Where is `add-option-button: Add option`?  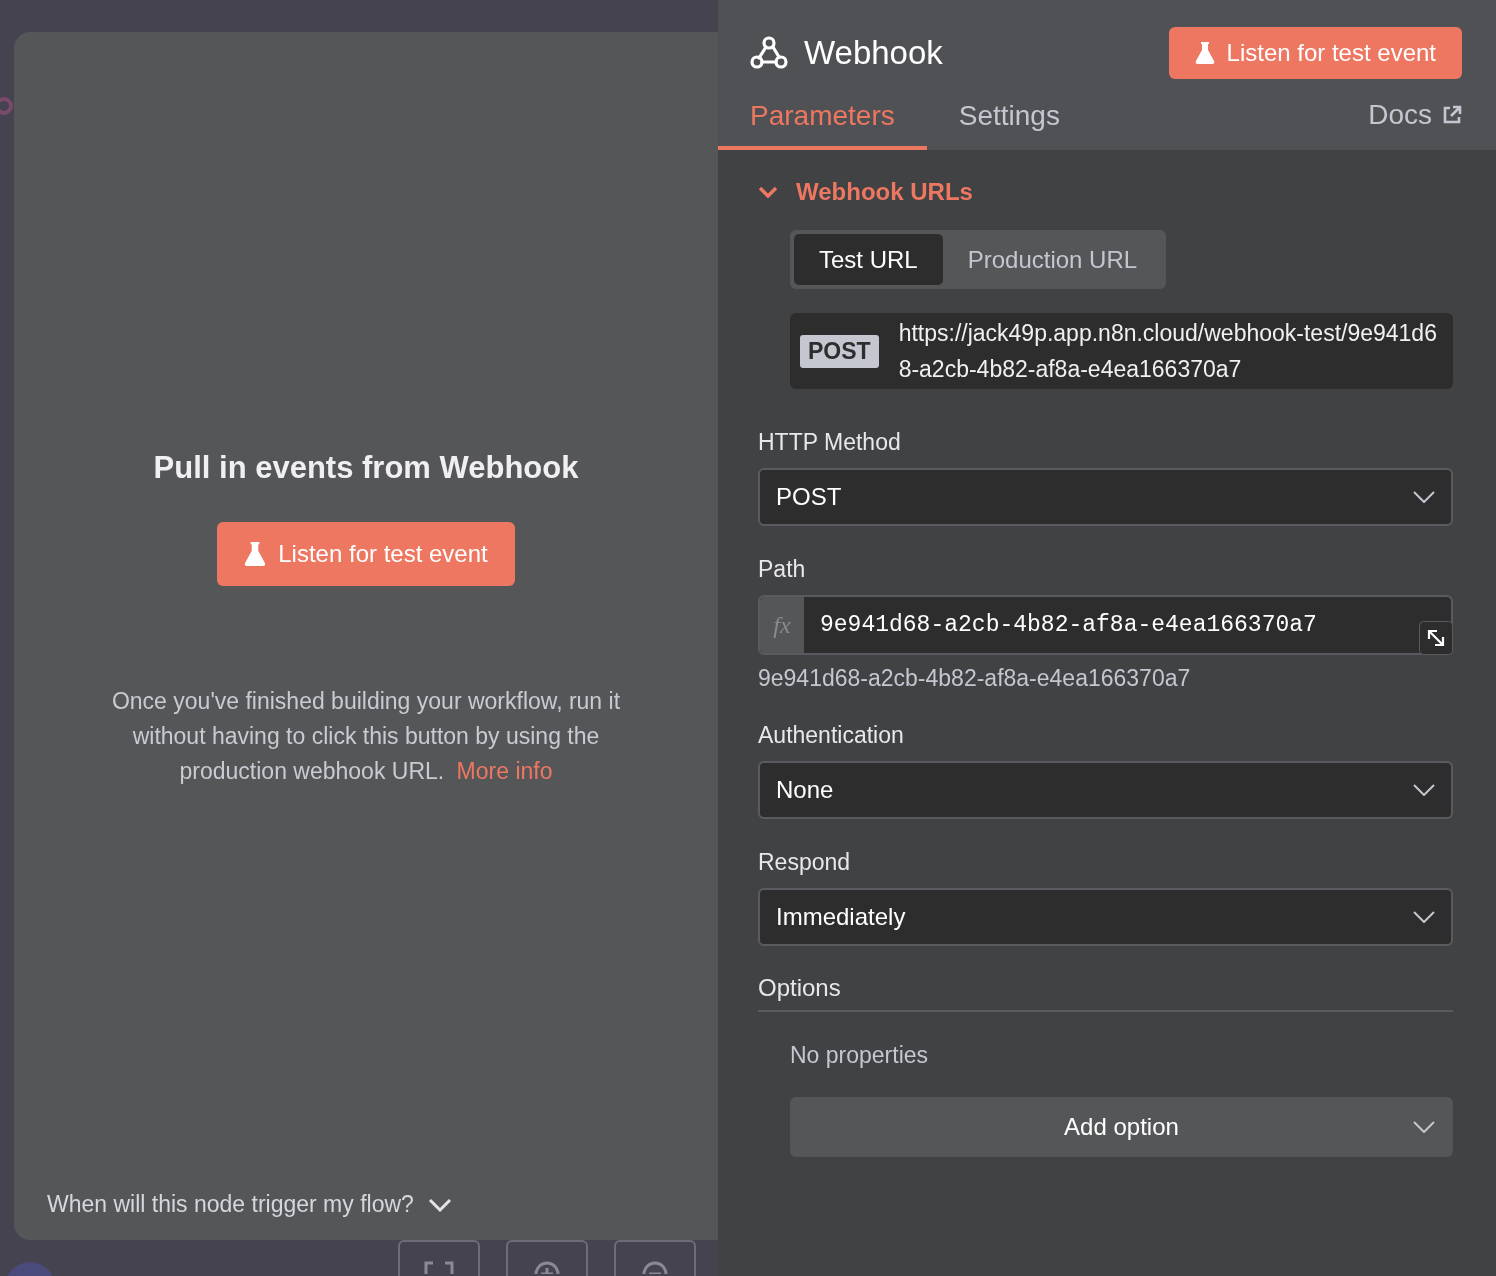
add-option-button: Add option is located at coordinates (1121, 1127).